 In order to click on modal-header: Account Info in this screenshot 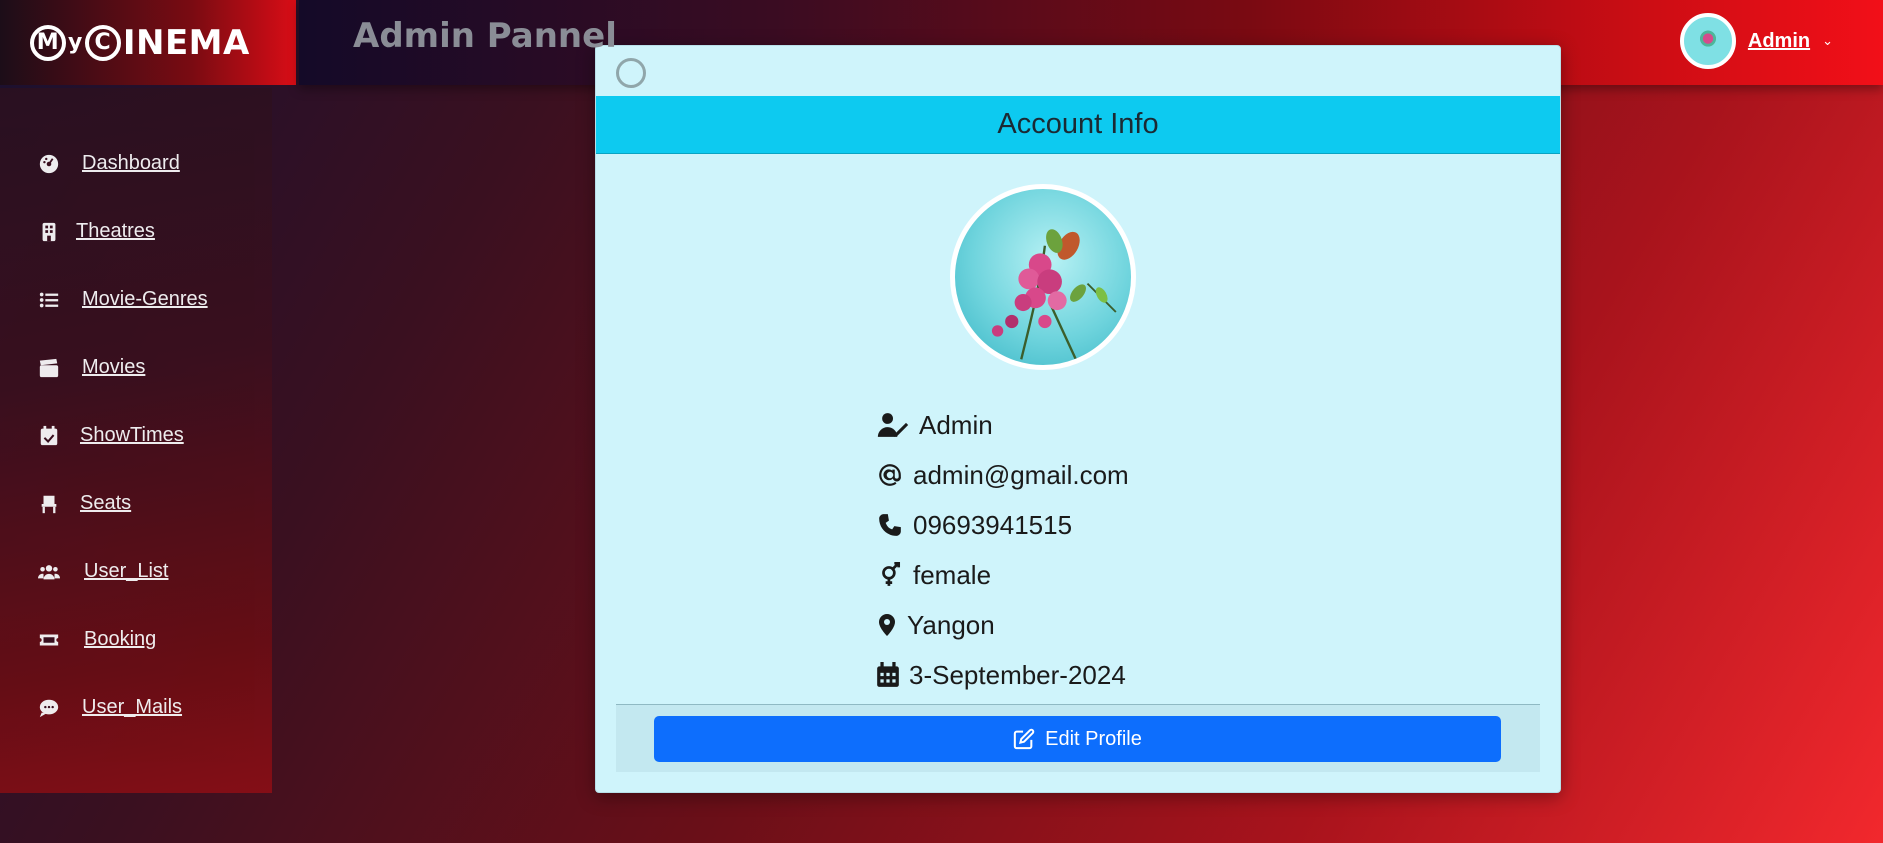, I will do `click(1078, 125)`.